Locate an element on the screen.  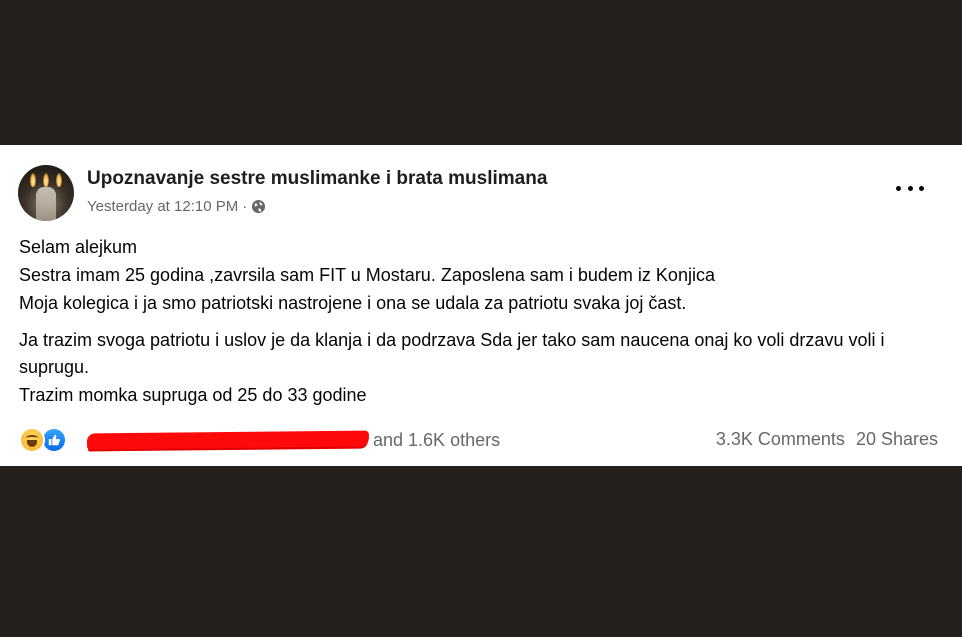
redaction-mark is located at coordinates (228, 440).